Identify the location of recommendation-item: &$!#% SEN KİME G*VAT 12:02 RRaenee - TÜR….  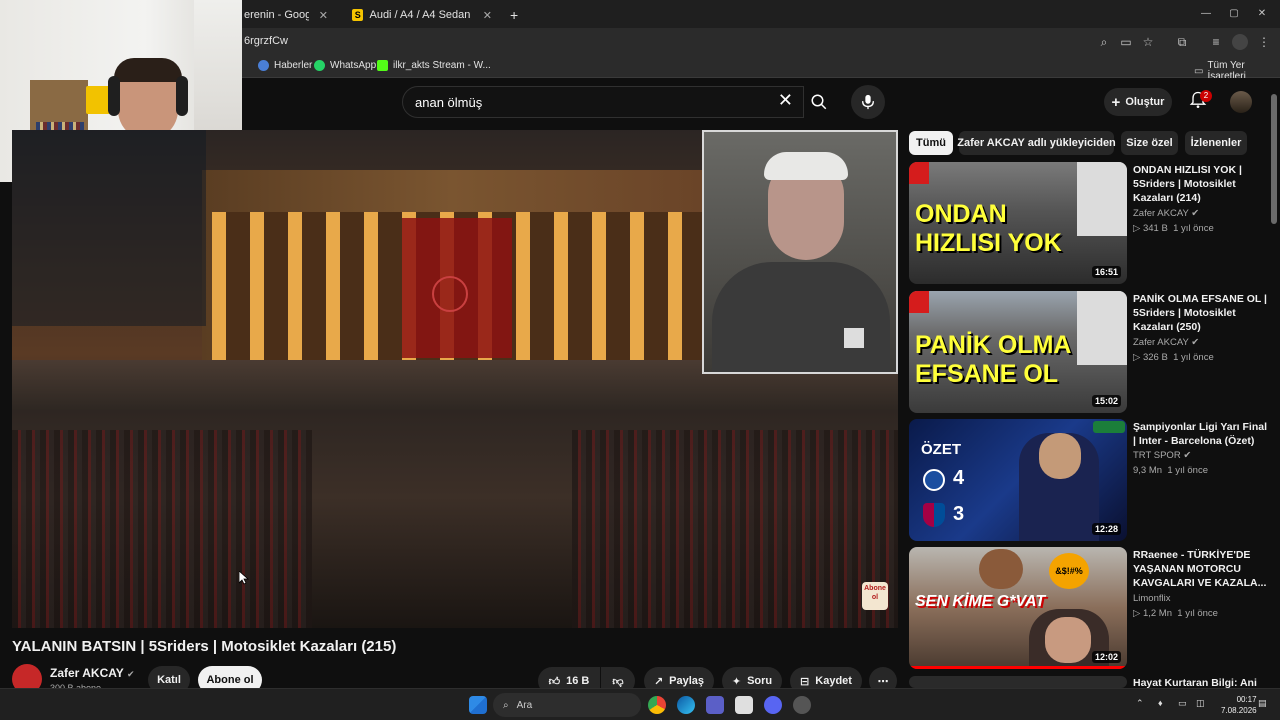
(1090, 608).